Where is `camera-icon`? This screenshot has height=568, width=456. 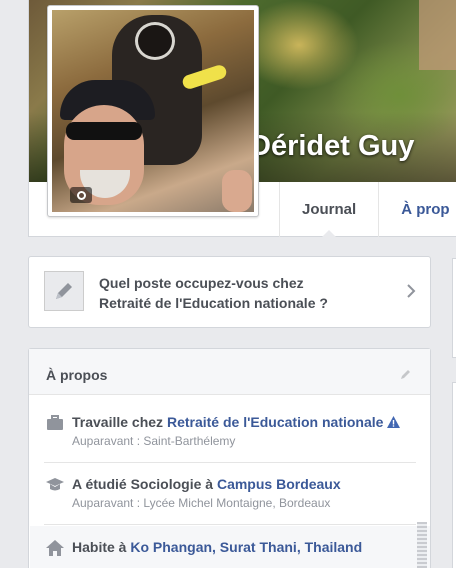 camera-icon is located at coordinates (81, 195).